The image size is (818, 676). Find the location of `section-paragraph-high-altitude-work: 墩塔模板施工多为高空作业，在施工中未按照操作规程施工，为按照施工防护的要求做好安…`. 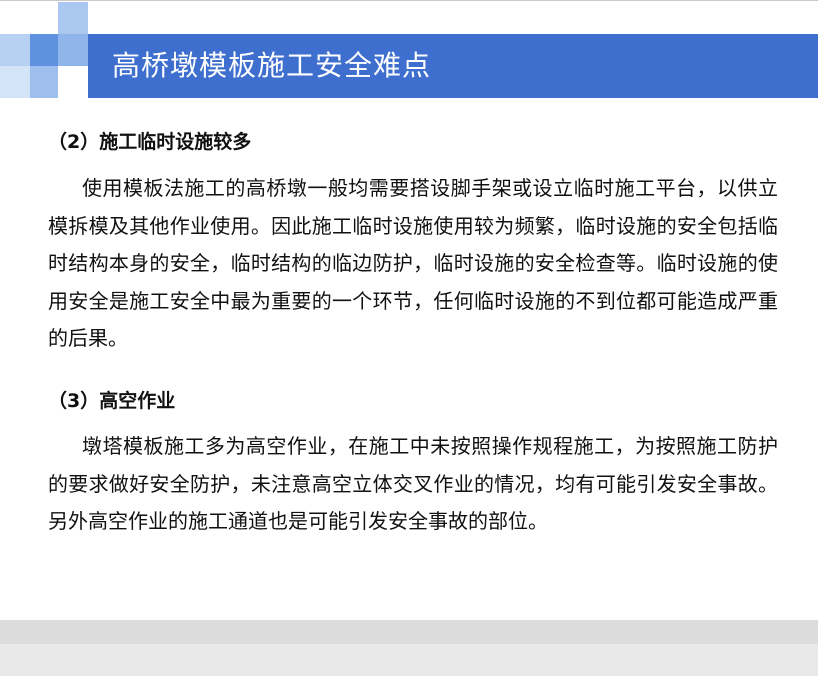

section-paragraph-high-altitude-work: 墩塔模板施工多为高空作业，在施工中未按照操作规程施工，为按照施工防护的要求做好安… is located at coordinates (413, 483).